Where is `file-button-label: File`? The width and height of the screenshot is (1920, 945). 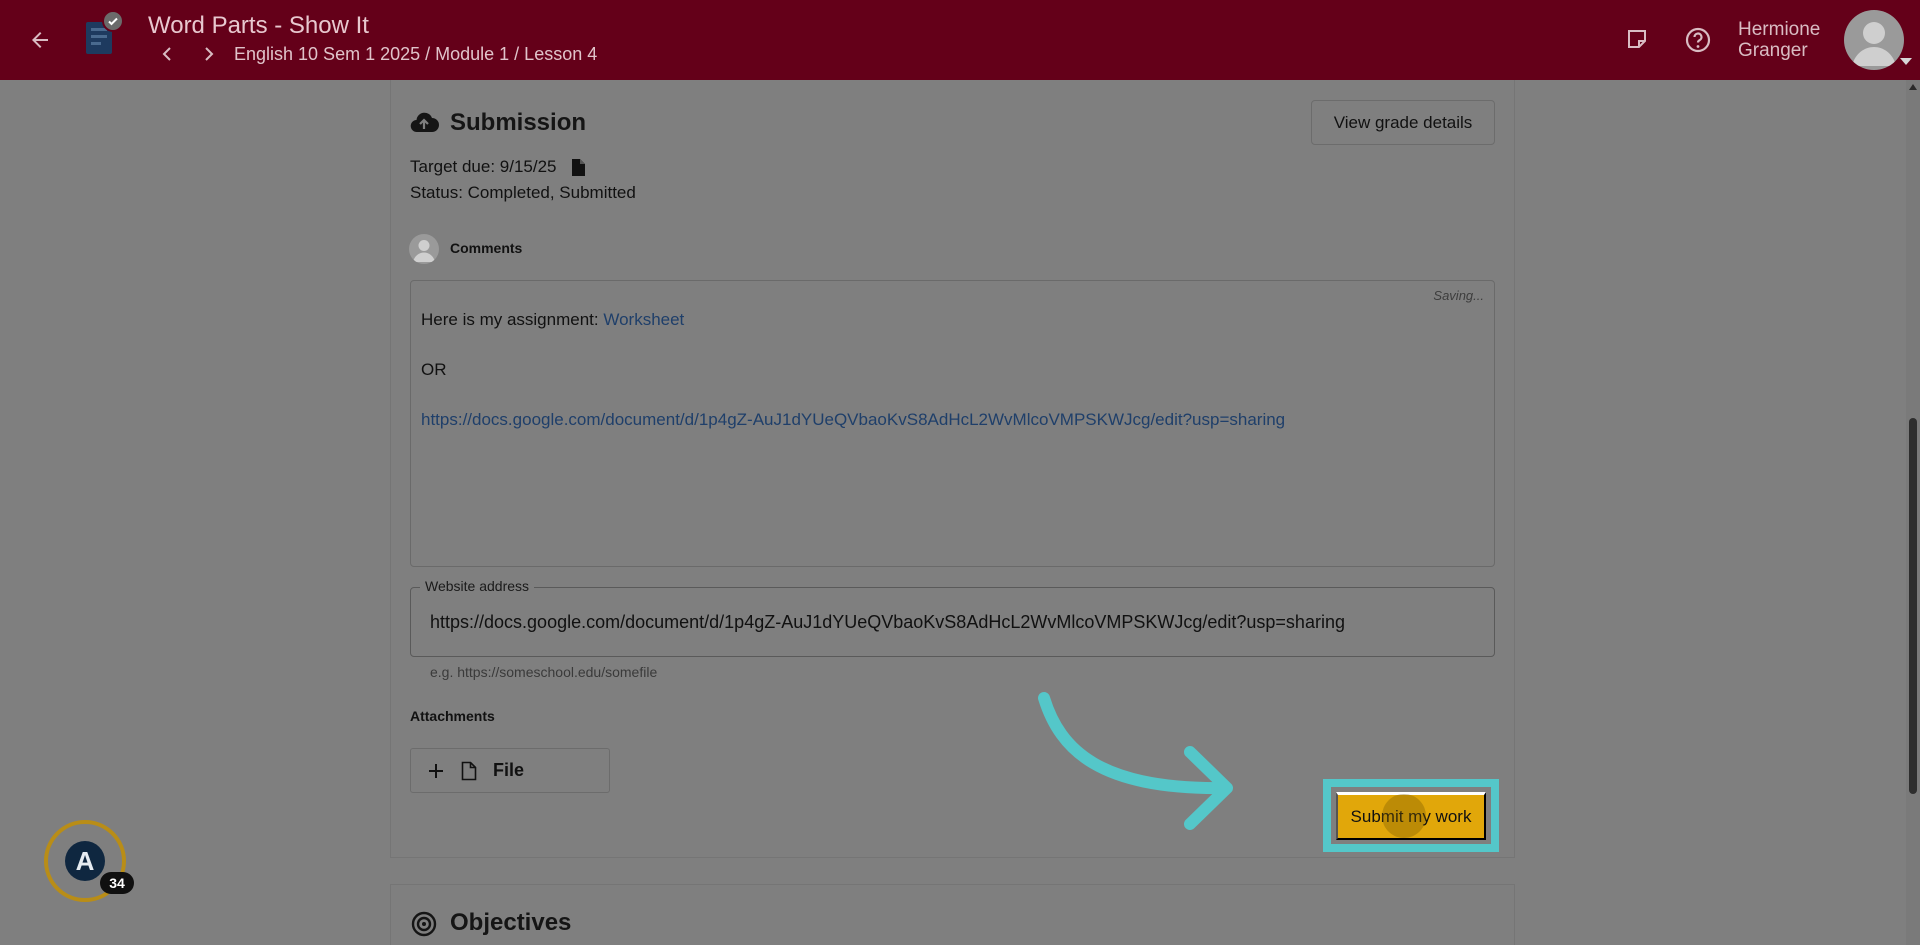 file-button-label: File is located at coordinates (509, 770).